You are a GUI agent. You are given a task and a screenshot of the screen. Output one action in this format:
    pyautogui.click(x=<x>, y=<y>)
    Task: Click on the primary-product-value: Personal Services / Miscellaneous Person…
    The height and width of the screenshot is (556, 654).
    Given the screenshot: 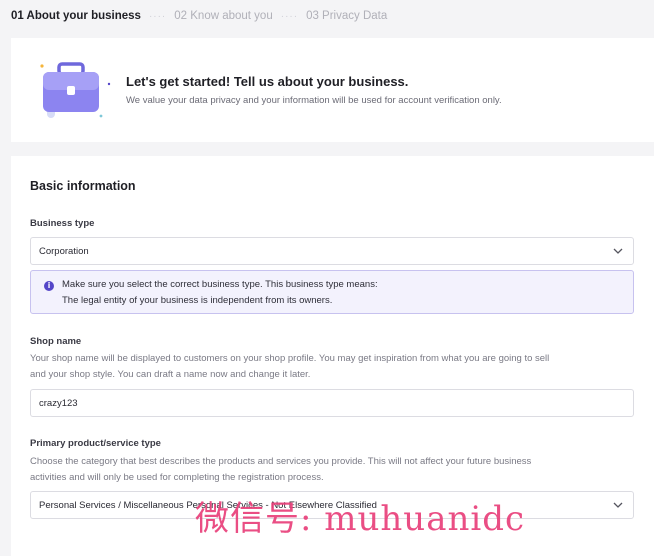 What is the action you would take?
    pyautogui.click(x=208, y=505)
    